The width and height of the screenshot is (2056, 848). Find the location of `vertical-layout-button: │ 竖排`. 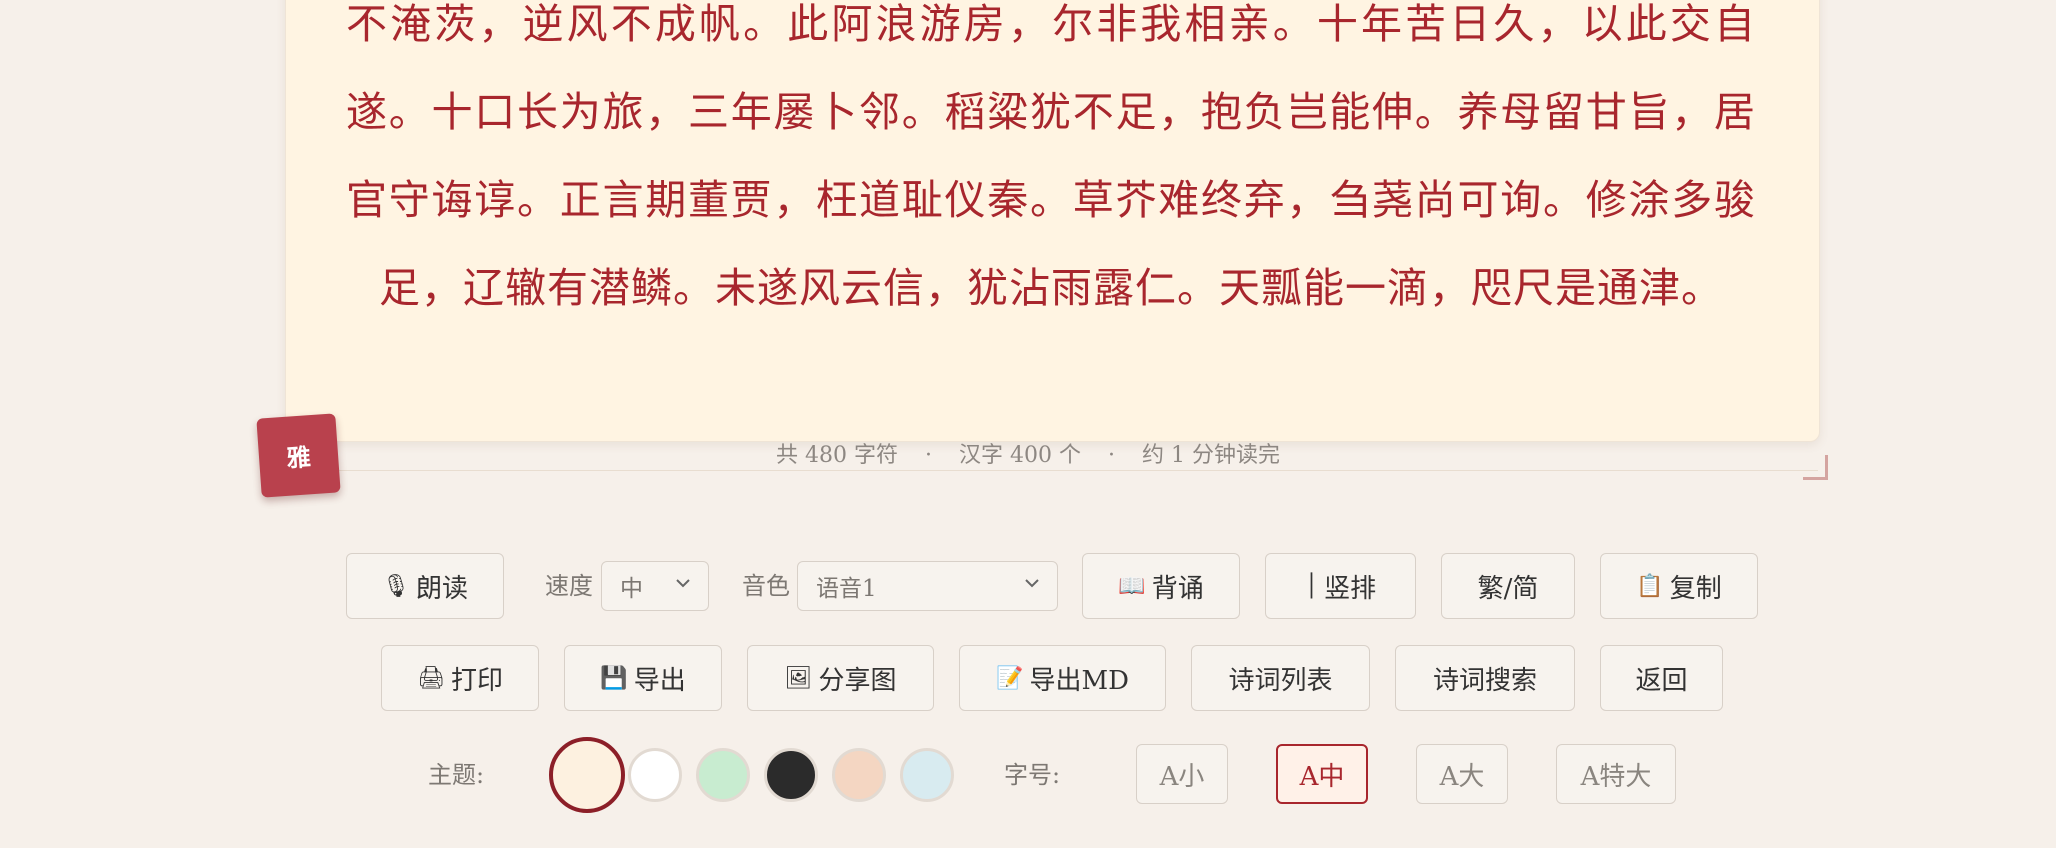

vertical-layout-button: │ 竖排 is located at coordinates (1340, 586).